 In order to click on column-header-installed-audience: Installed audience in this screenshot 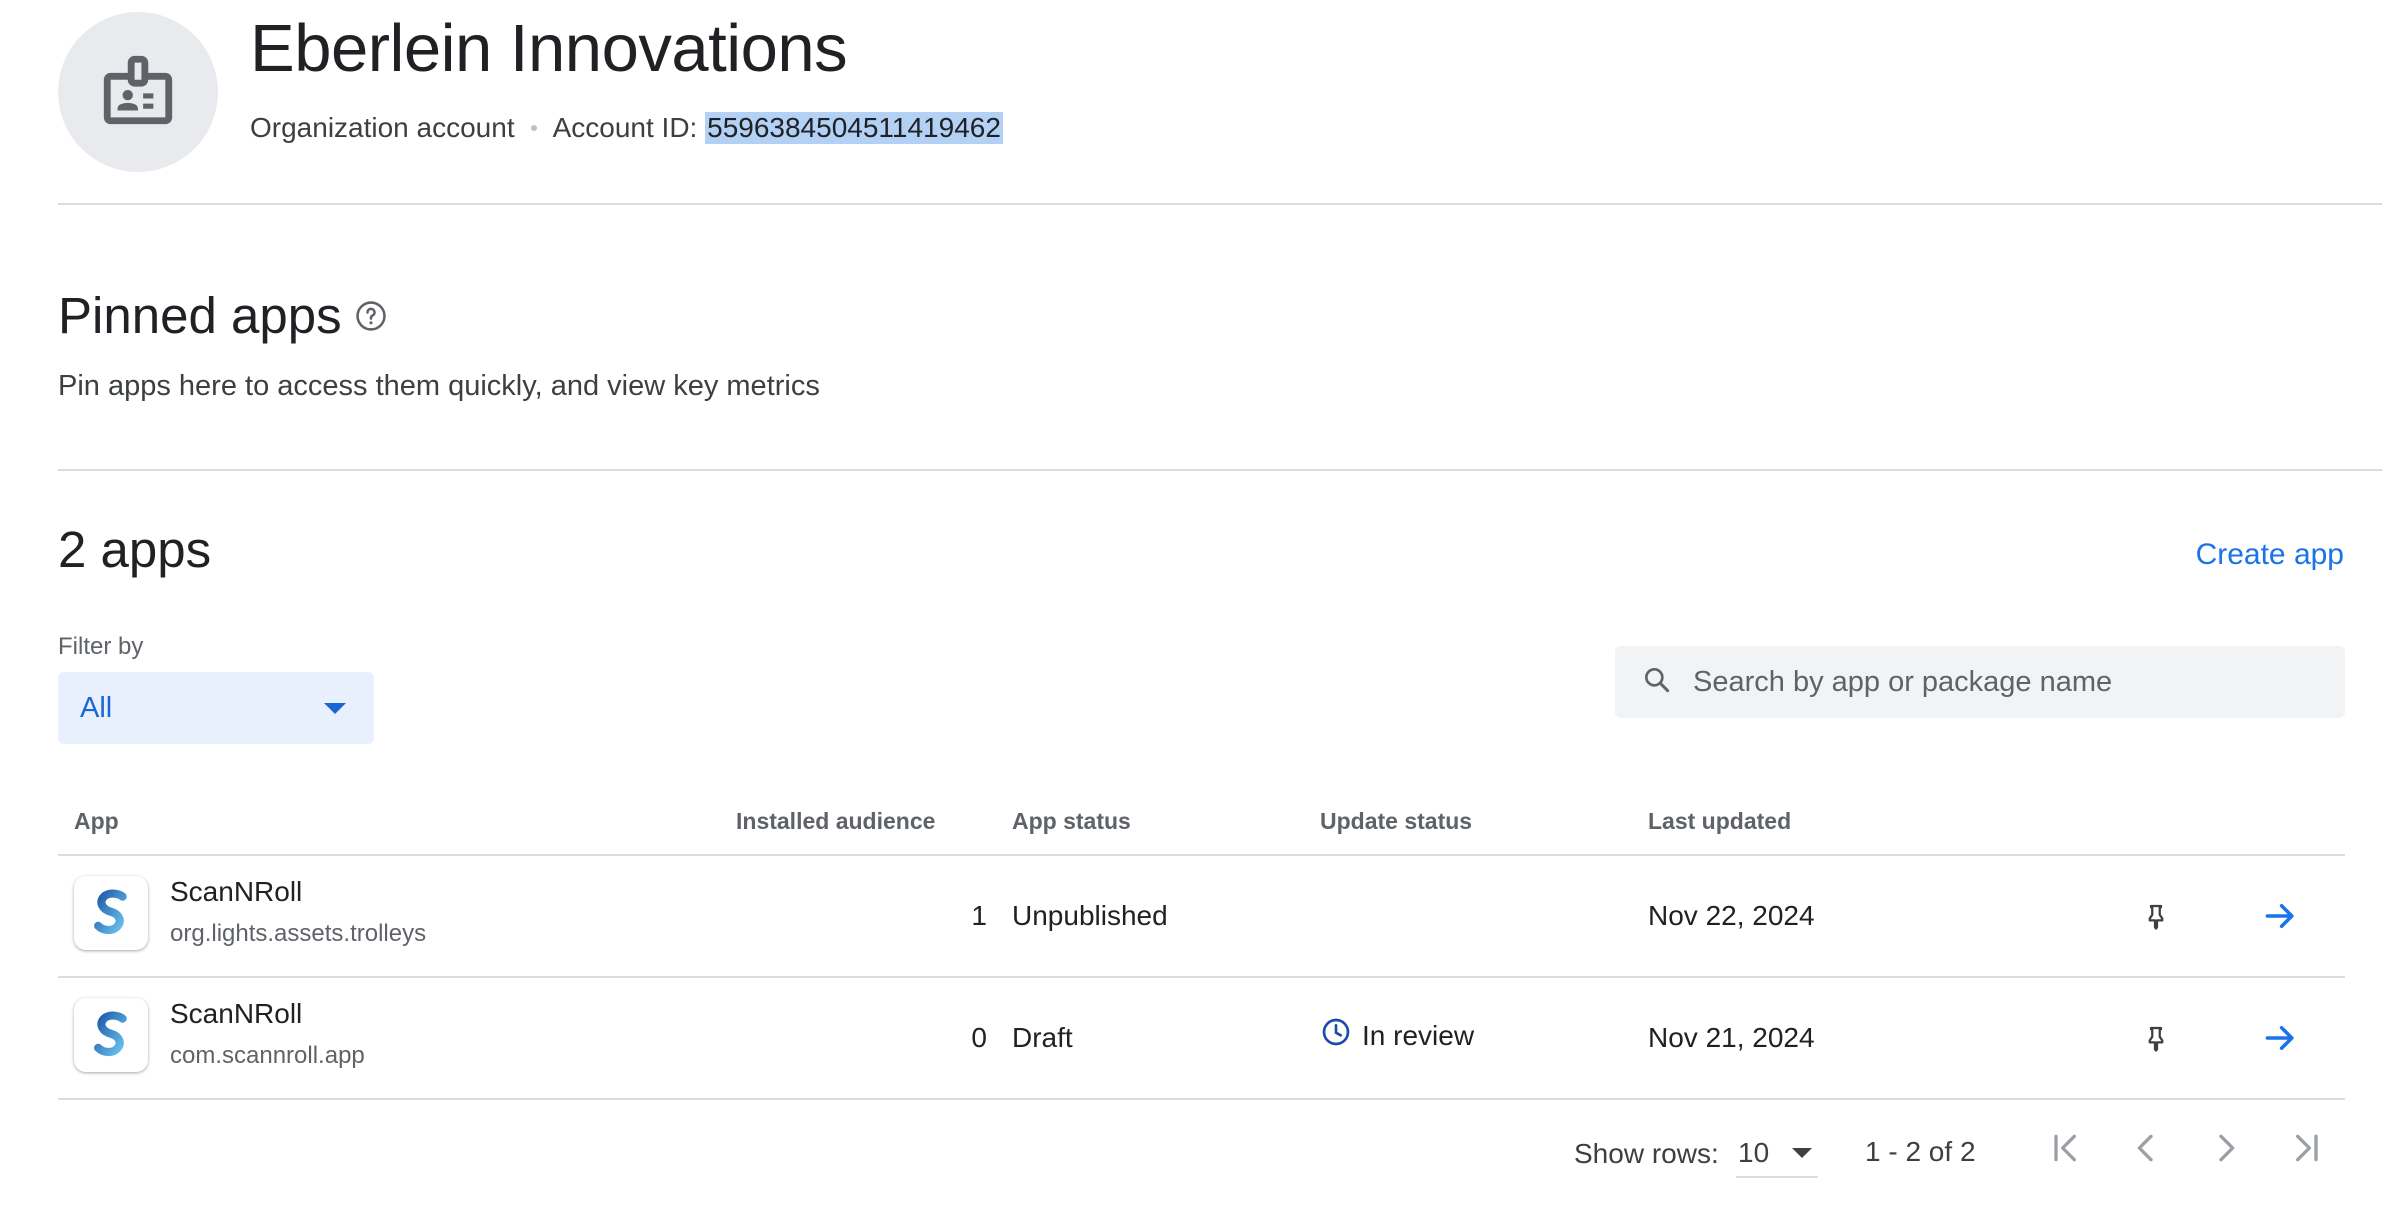, I will do `click(836, 821)`.